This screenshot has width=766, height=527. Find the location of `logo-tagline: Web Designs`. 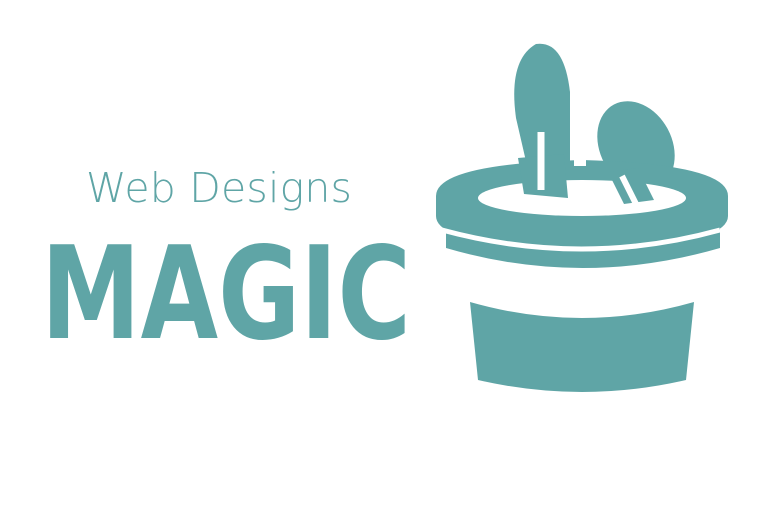

logo-tagline: Web Designs is located at coordinates (219, 188).